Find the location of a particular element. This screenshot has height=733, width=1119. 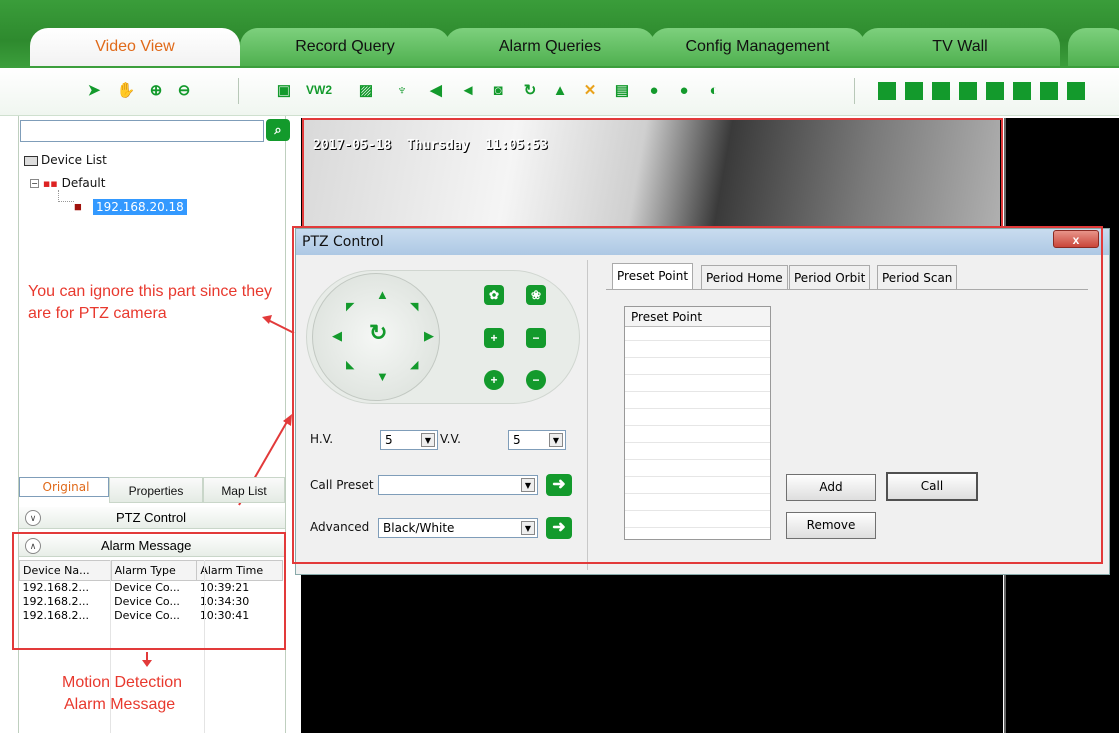

tab-original: Original is located at coordinates (64, 487).